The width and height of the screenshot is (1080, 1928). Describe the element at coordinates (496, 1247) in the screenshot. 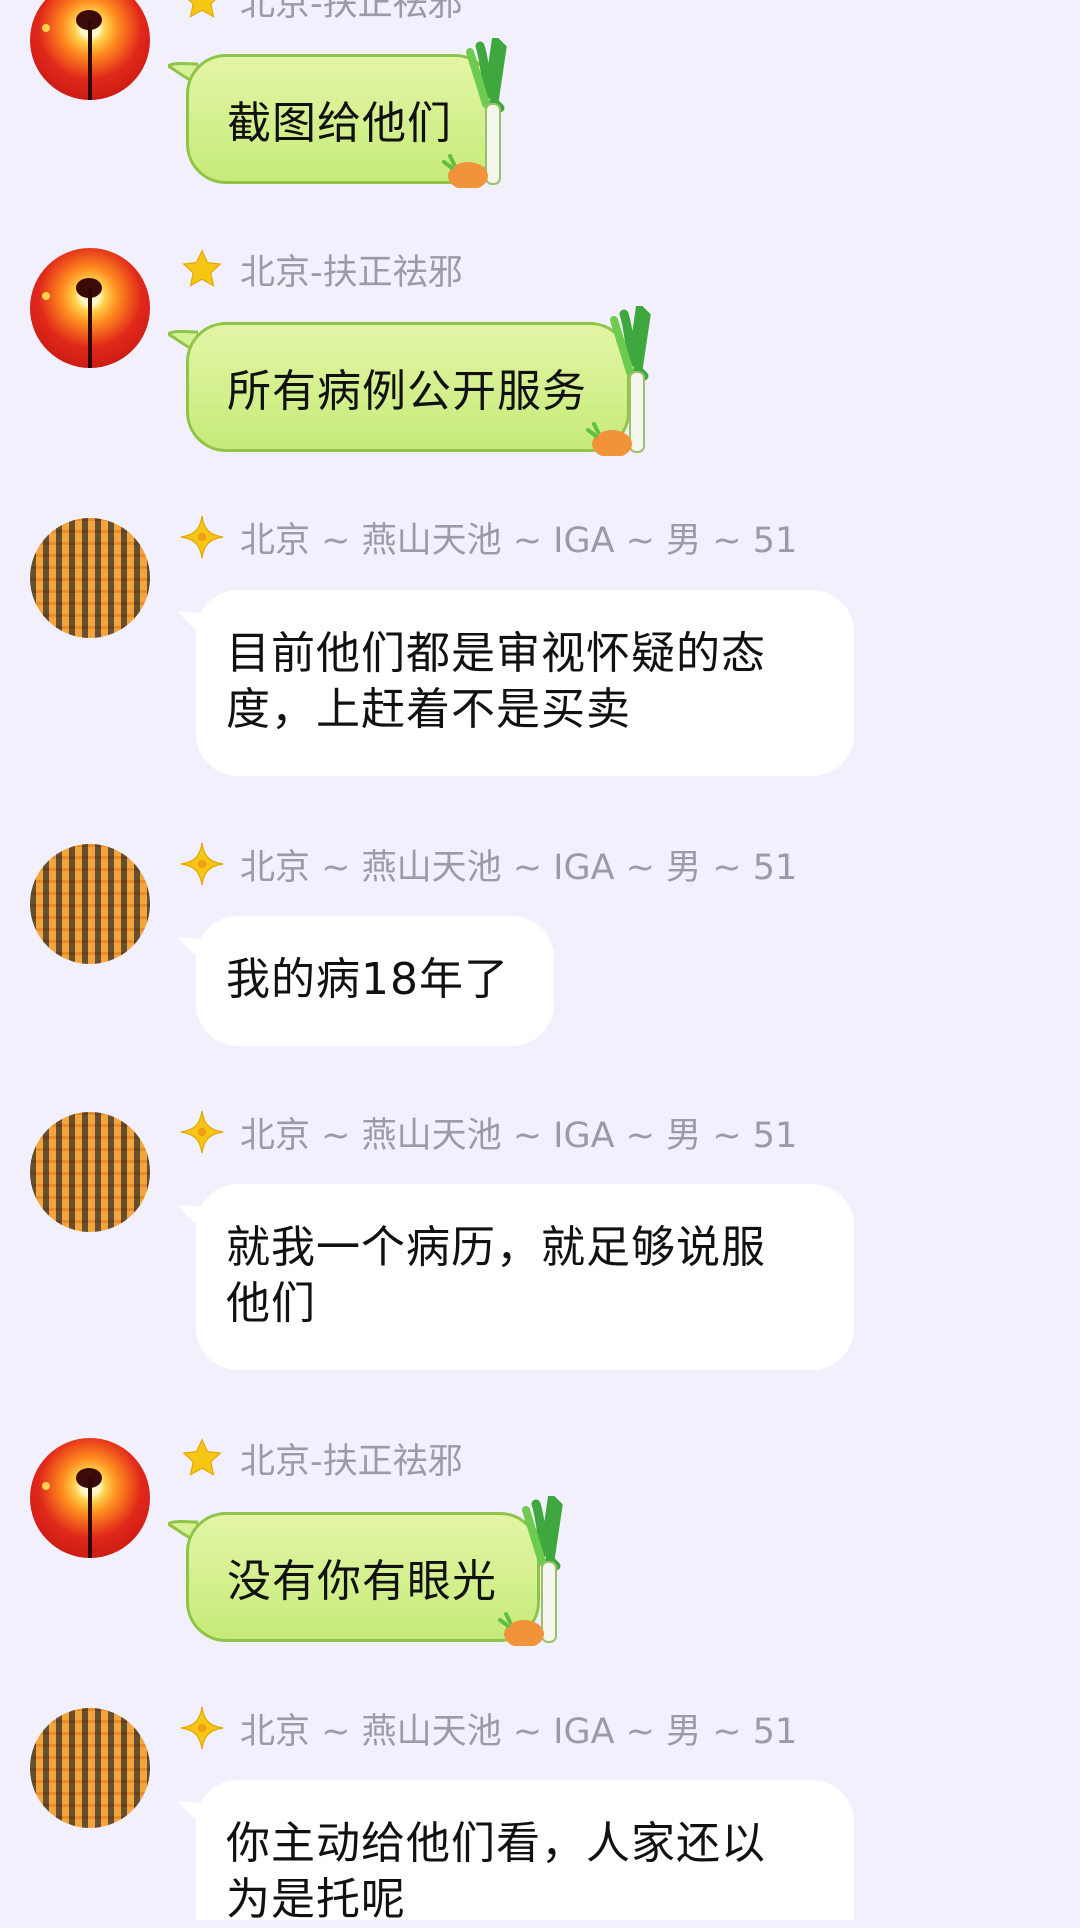

I see `message-line: 就我一个病历，就足够说服` at that location.